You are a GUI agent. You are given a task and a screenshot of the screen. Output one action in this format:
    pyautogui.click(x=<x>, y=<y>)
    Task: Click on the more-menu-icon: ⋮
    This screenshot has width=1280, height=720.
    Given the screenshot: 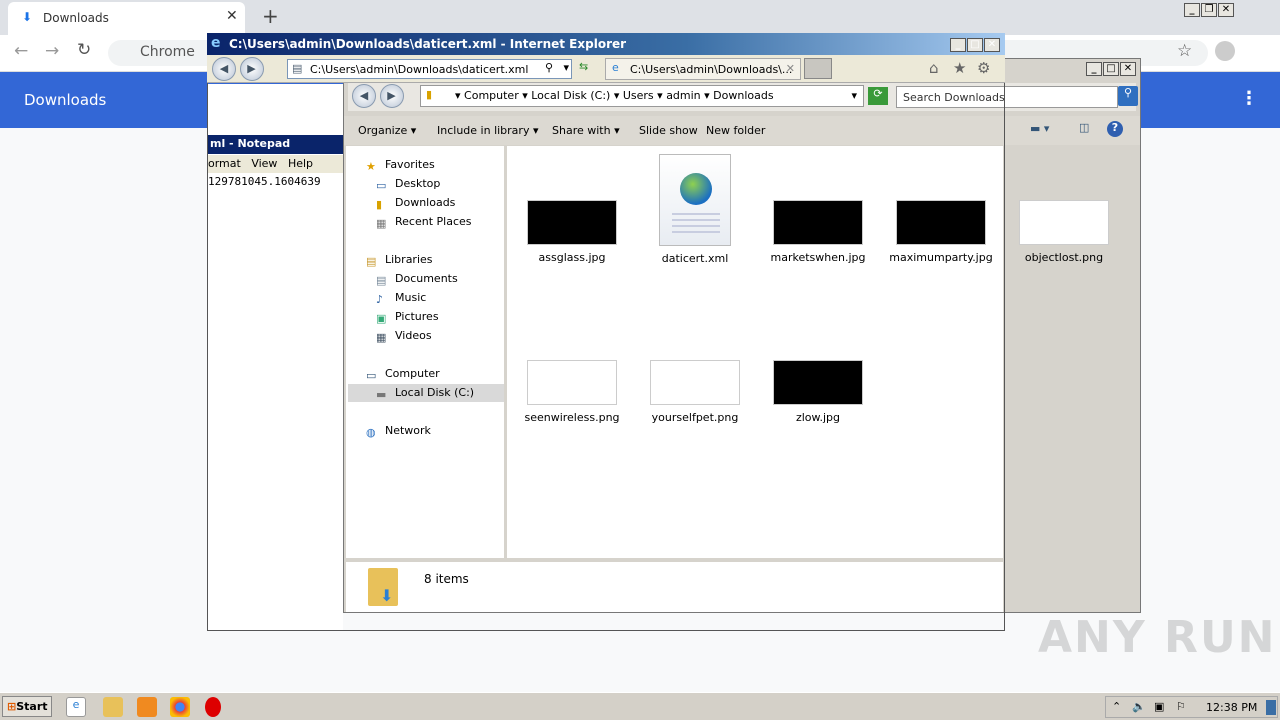 What is the action you would take?
    pyautogui.click(x=1249, y=98)
    